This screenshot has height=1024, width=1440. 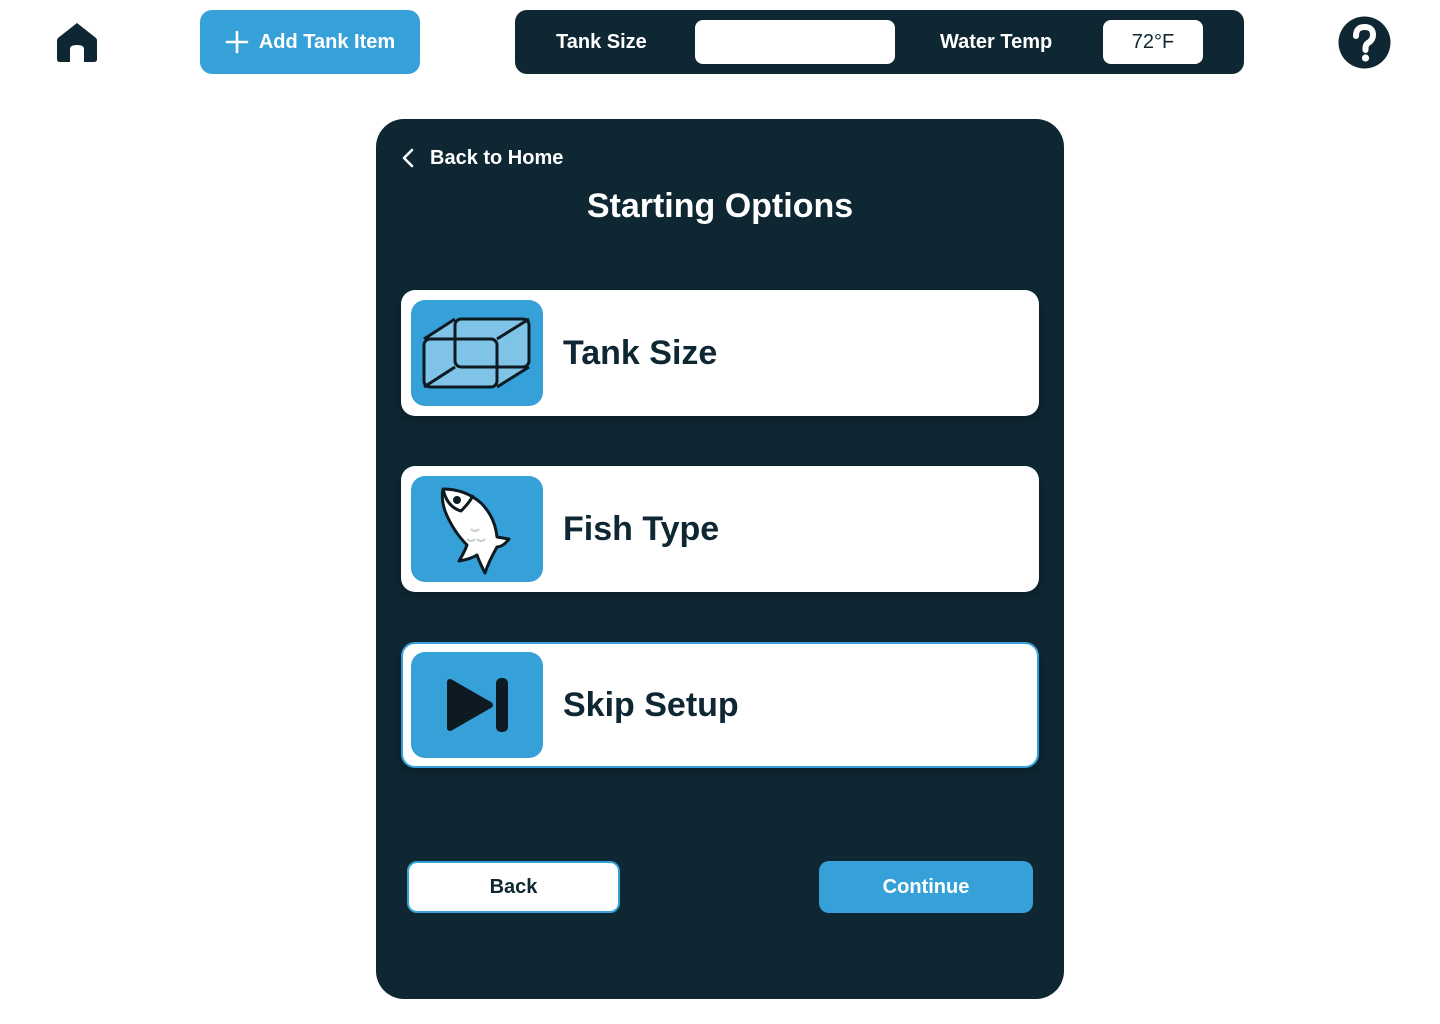 I want to click on chevron-left-icon, so click(x=408, y=158).